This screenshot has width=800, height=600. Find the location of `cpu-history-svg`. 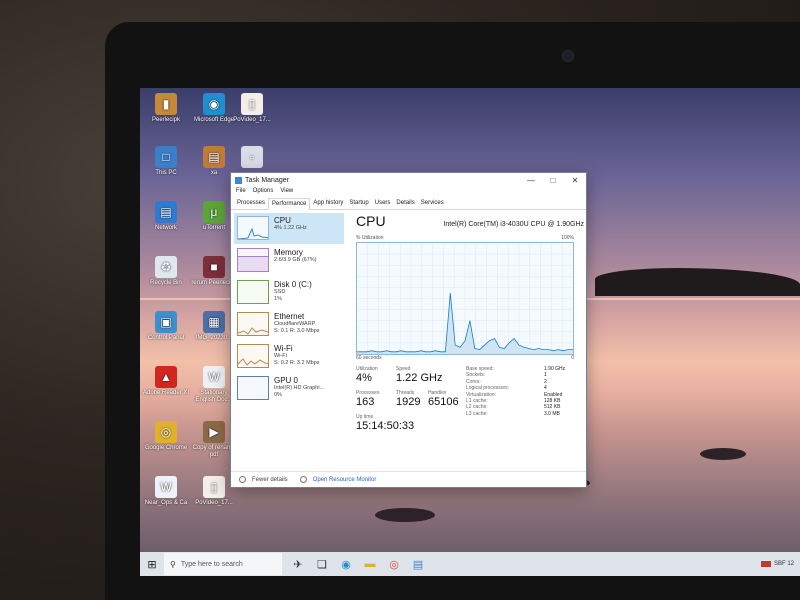

cpu-history-svg is located at coordinates (465, 298).